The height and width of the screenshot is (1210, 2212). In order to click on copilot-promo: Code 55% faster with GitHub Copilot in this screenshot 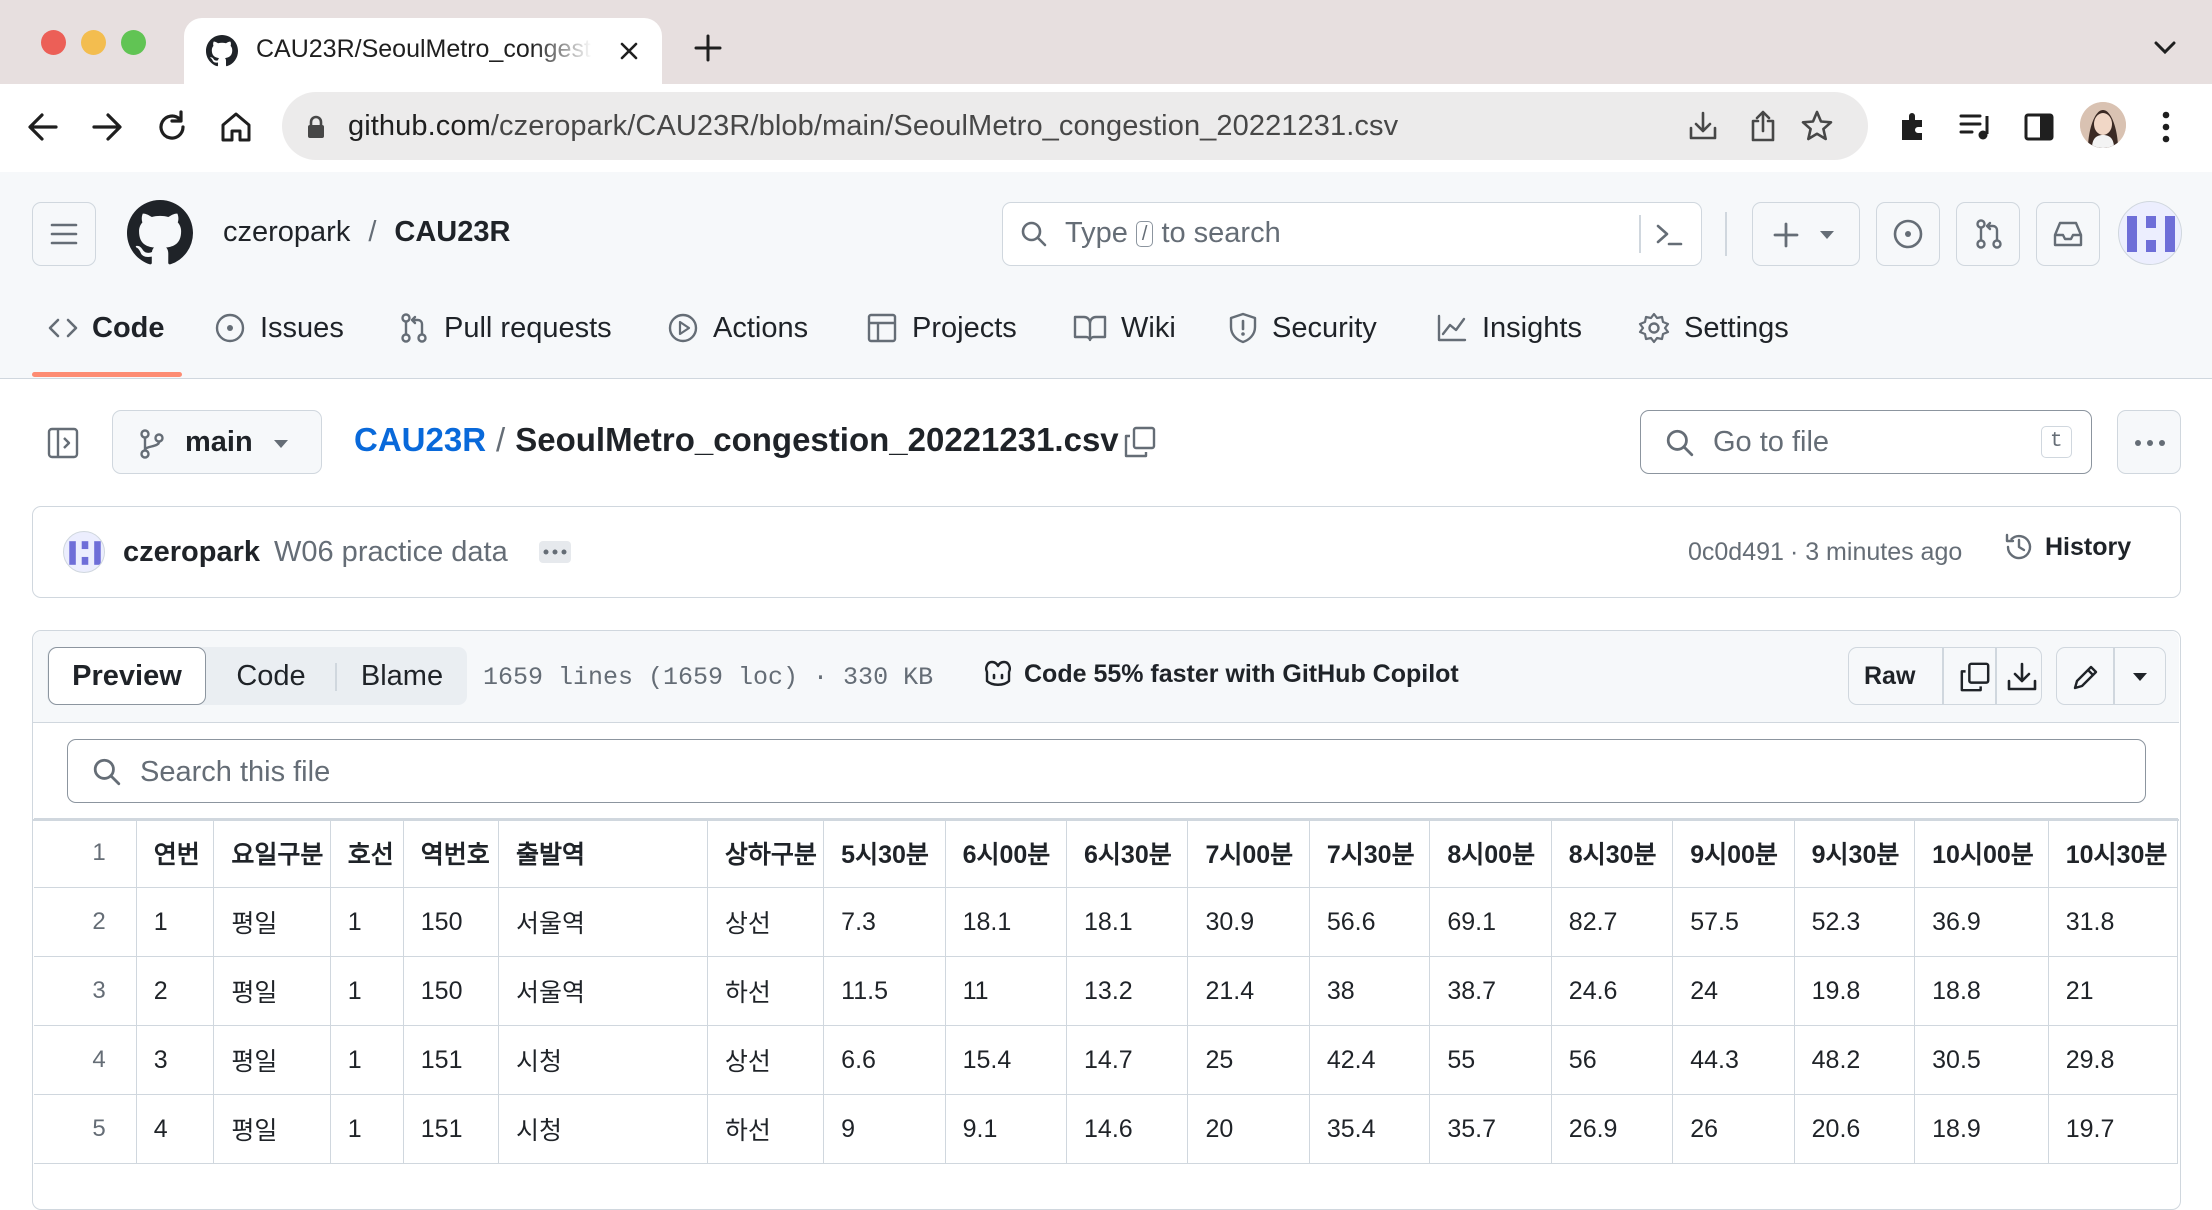, I will do `click(1220, 674)`.